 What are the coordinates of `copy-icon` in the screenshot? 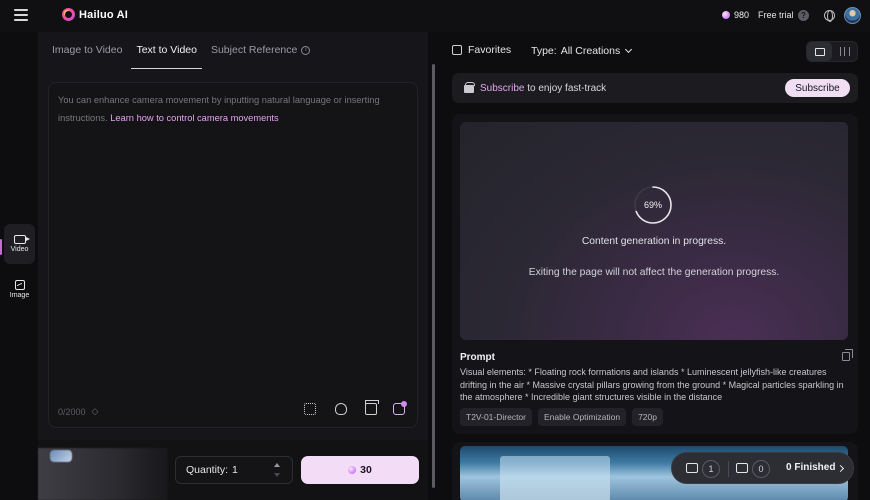 It's located at (847, 355).